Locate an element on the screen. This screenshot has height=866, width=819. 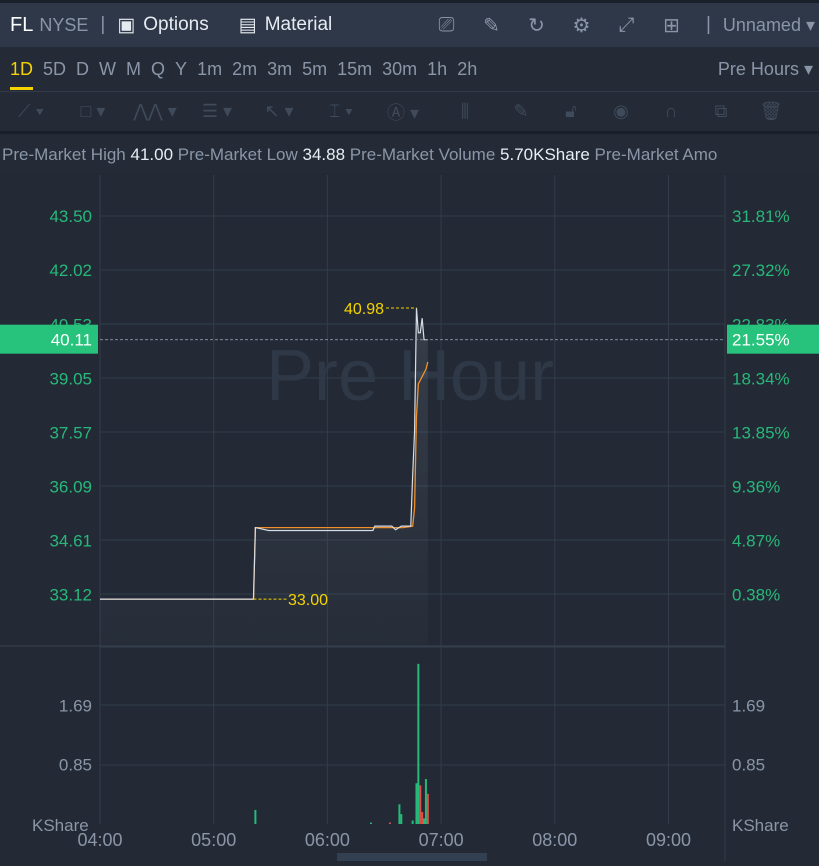
volume-tick: 0.85 is located at coordinates (75, 764).